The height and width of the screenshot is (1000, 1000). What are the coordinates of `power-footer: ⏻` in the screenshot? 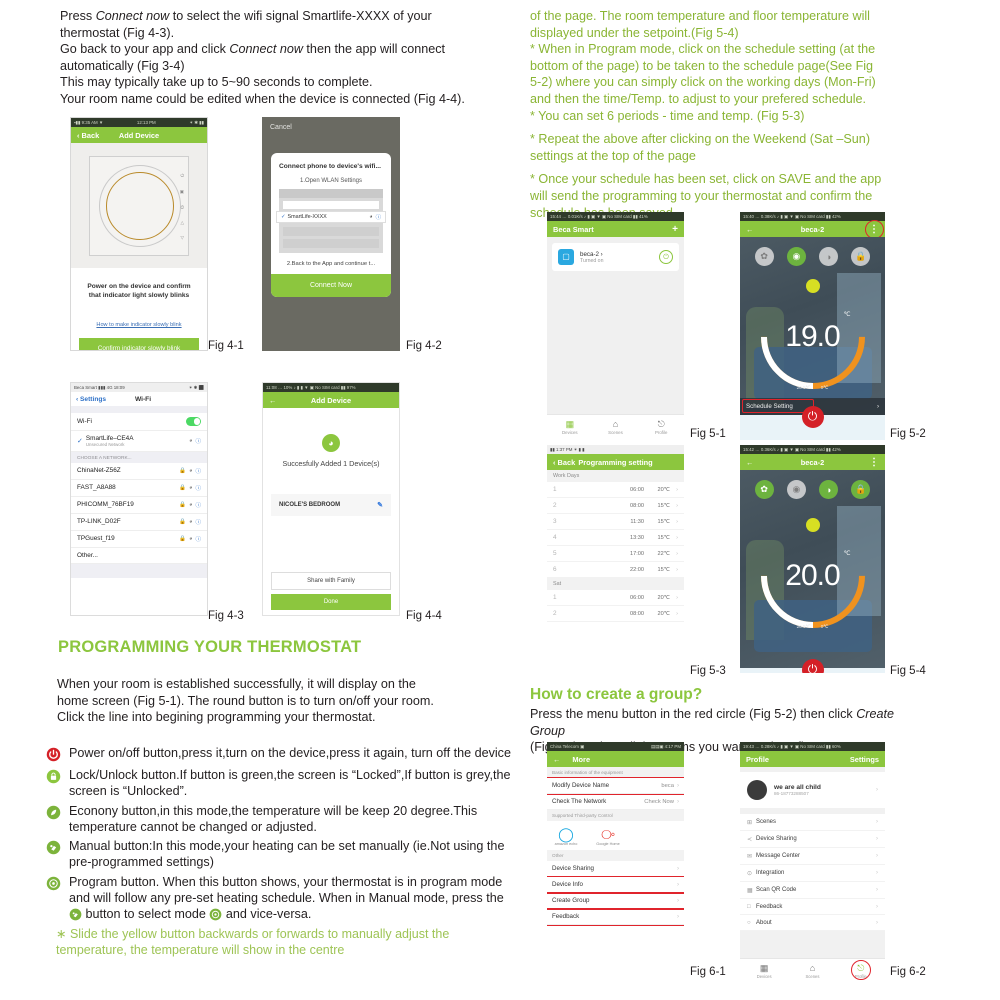 It's located at (812, 666).